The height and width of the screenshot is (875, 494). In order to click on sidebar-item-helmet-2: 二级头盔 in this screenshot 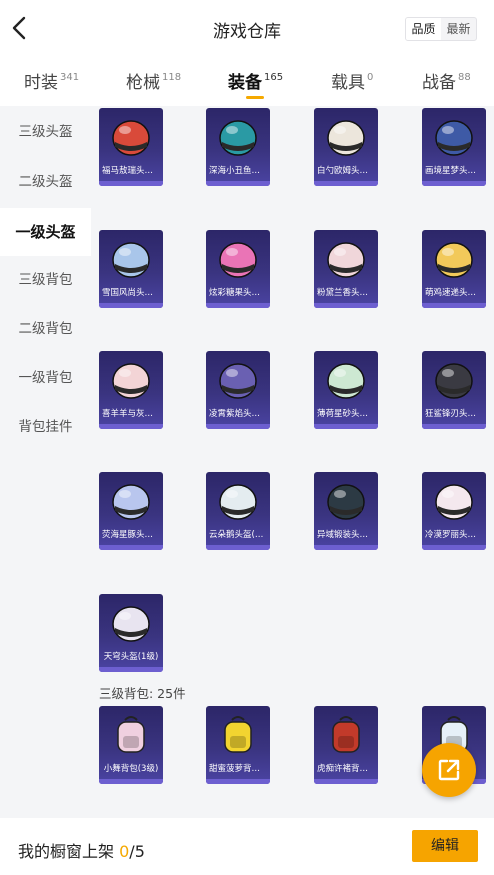, I will do `click(45, 182)`.